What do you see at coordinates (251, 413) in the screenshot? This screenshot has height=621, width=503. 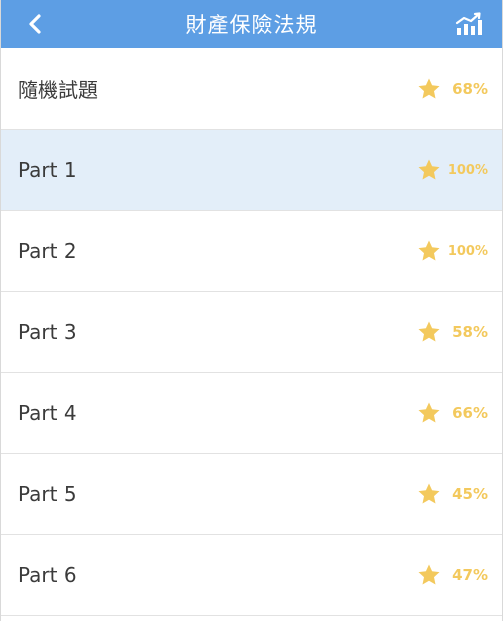 I see `list-item-part-4: Part 4 66%` at bounding box center [251, 413].